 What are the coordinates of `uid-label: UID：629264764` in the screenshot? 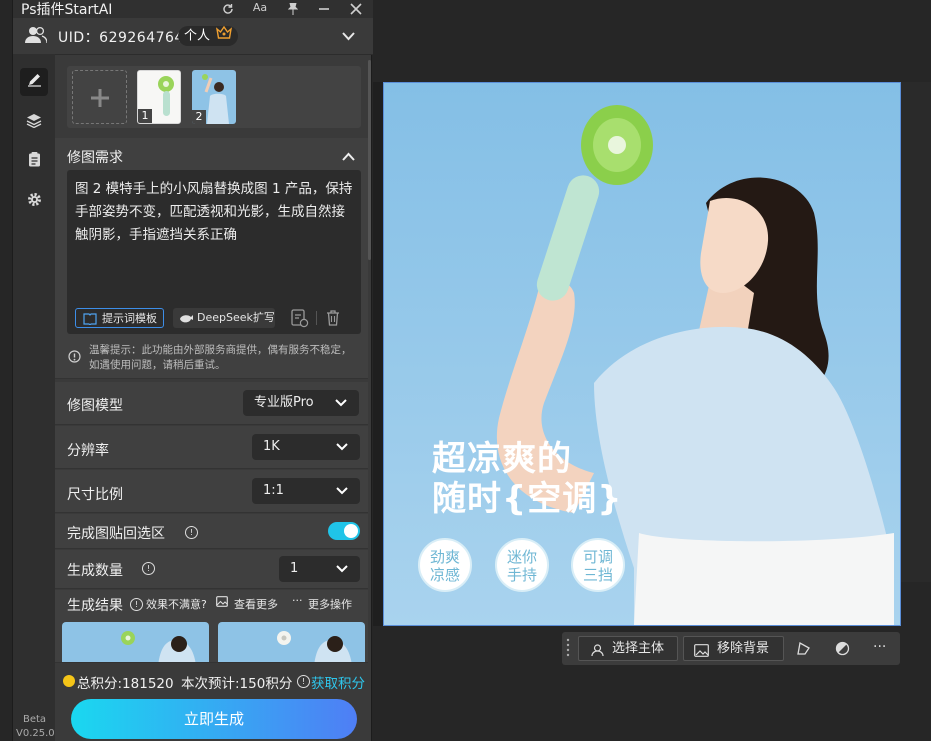 It's located at (121, 38).